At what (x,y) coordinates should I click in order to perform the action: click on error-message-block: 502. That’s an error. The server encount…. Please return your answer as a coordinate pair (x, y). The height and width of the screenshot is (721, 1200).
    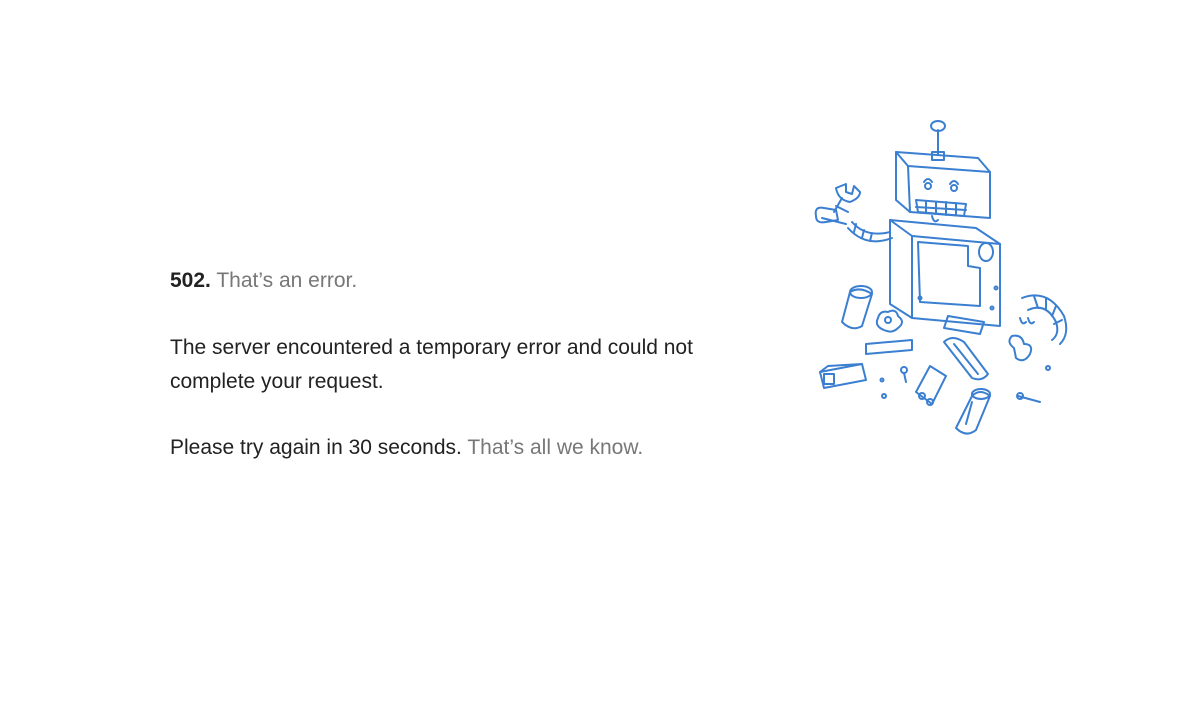
    Looking at the image, I should click on (470, 364).